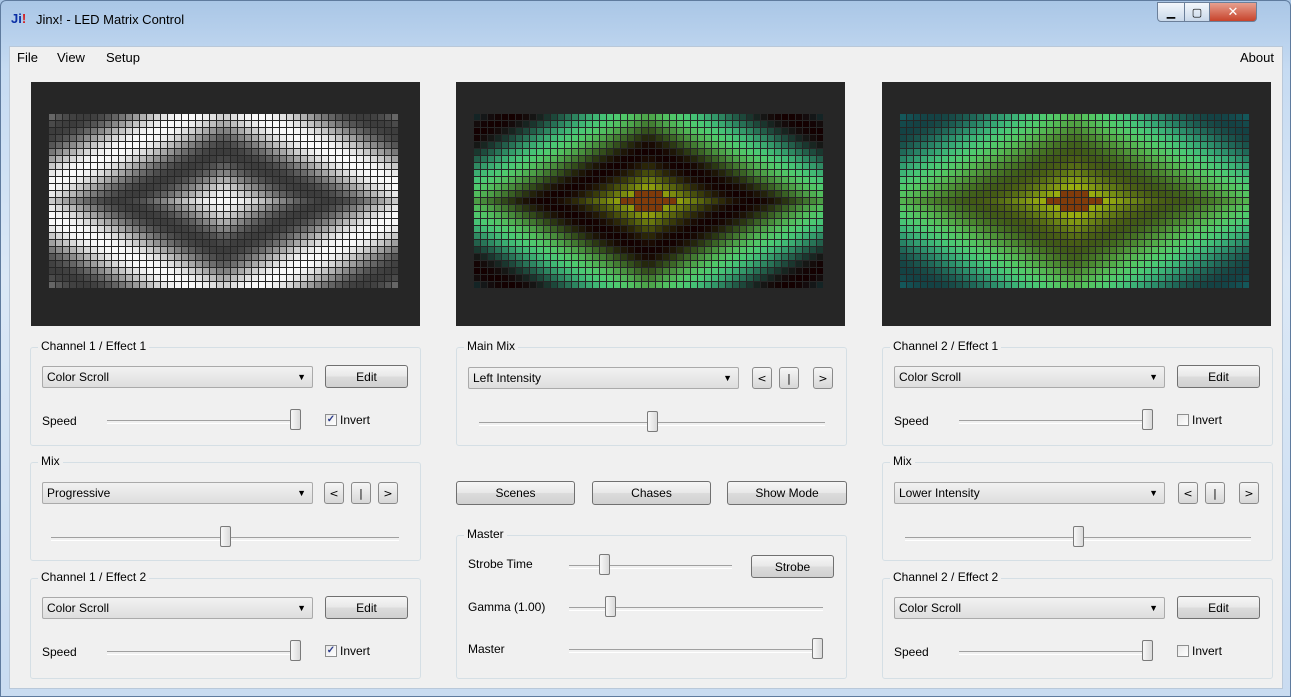 This screenshot has height=697, width=1291. Describe the element at coordinates (1074, 201) in the screenshot. I see `led-matrix-channel2` at that location.